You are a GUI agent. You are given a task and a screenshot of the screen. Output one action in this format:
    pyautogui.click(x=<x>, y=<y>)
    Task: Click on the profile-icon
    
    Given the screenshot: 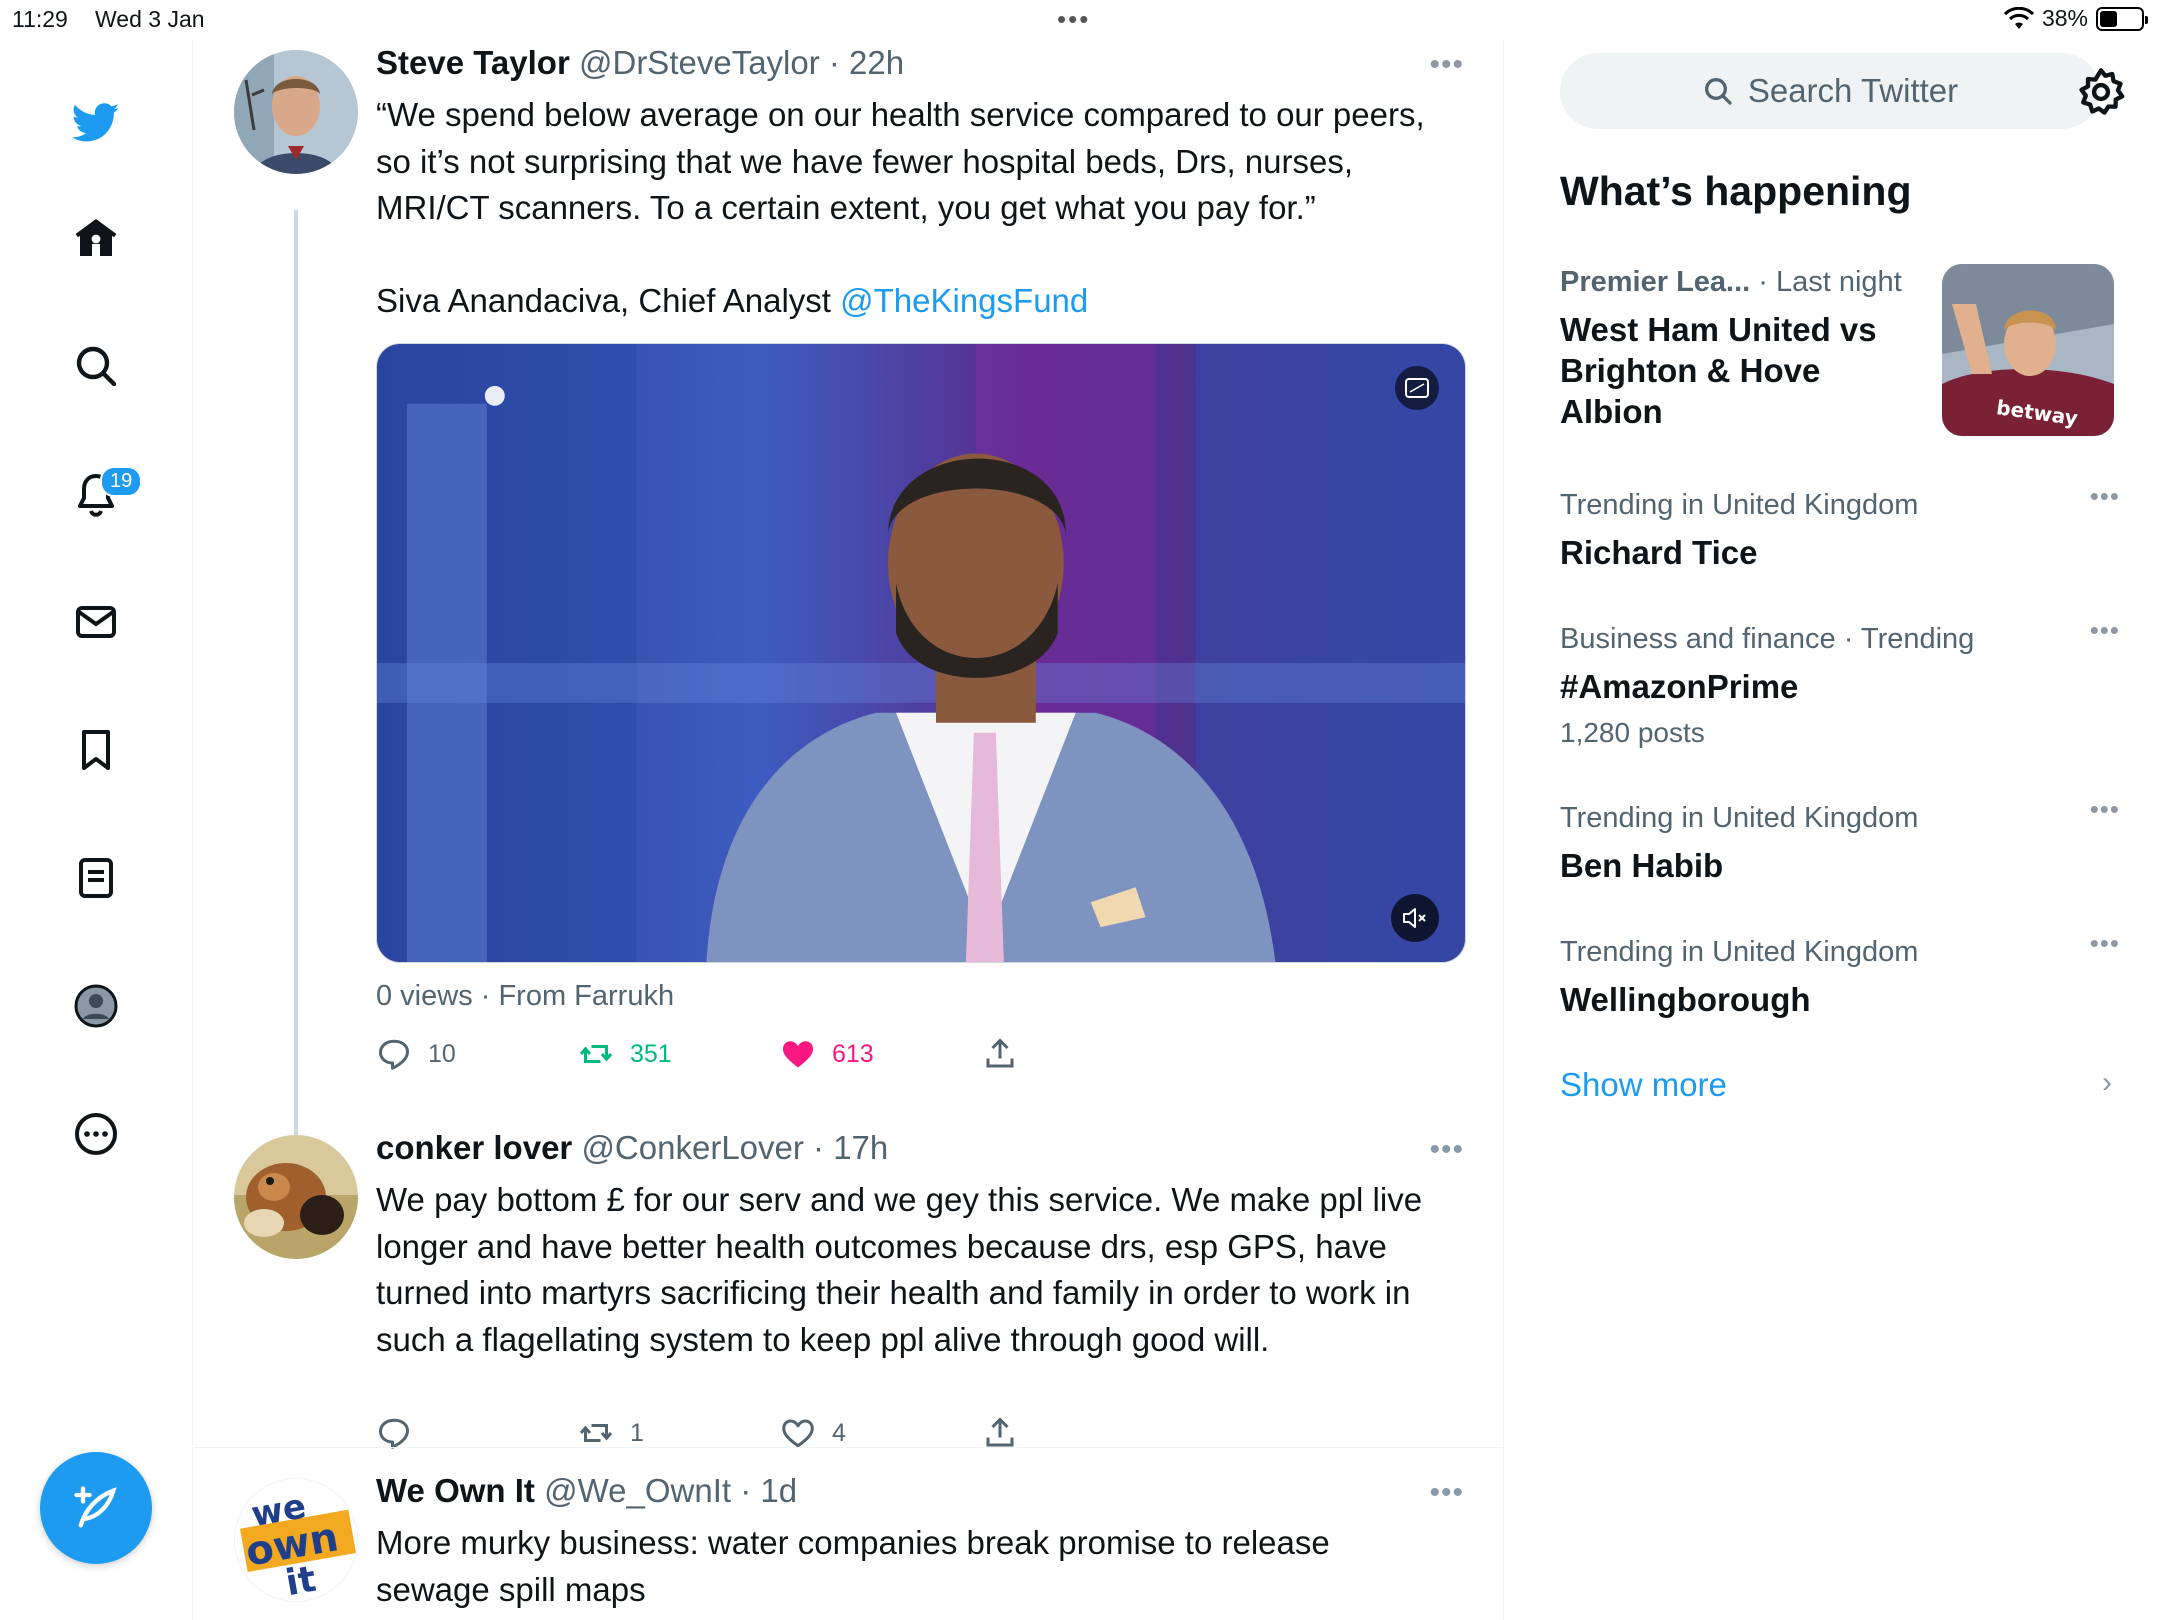 What is the action you would take?
    pyautogui.click(x=96, y=1006)
    